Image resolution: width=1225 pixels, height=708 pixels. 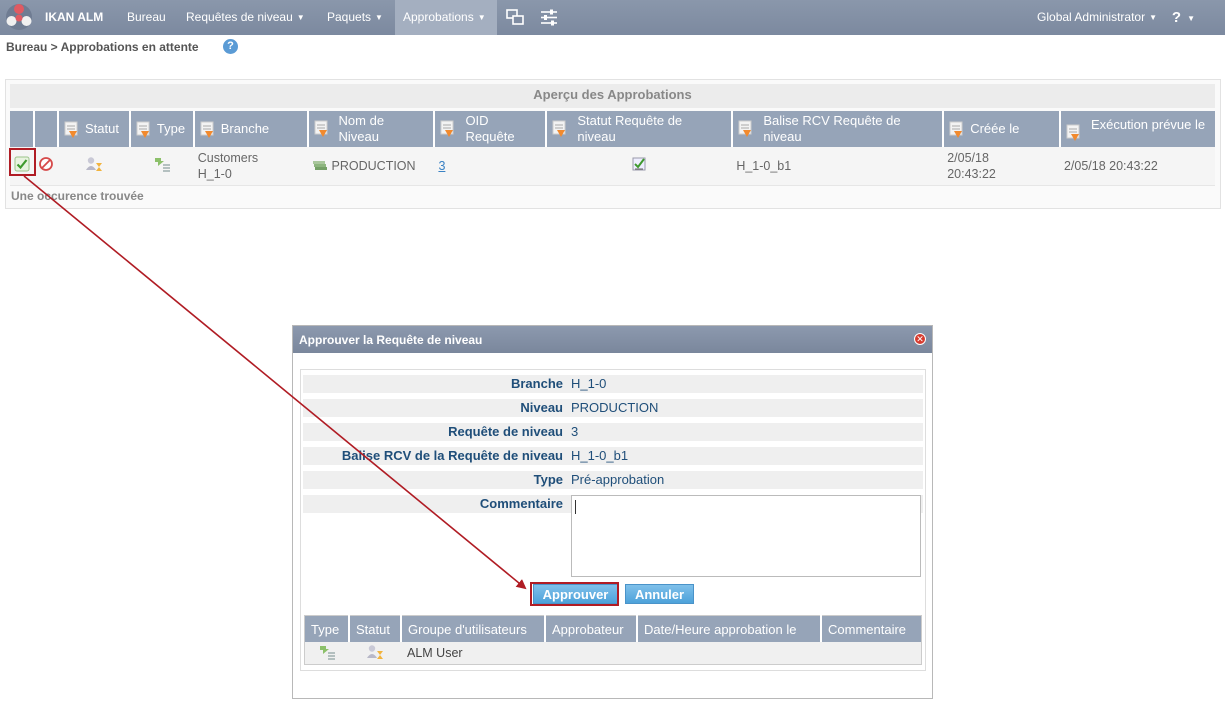 I want to click on monitor-icon, so click(x=515, y=17).